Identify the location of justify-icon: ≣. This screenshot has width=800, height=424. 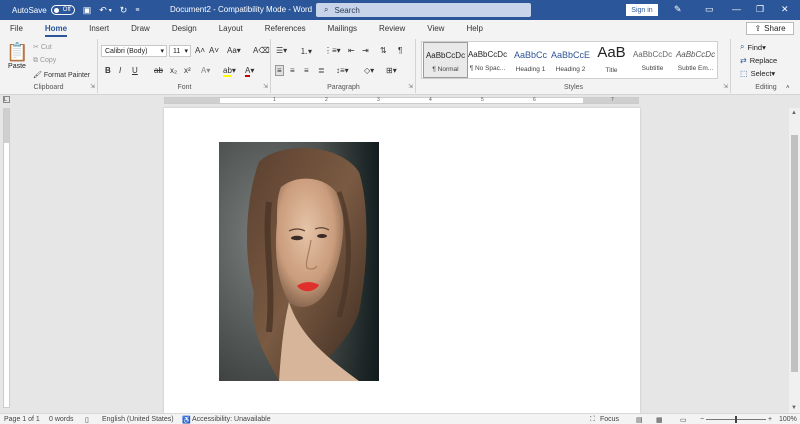
(321, 70).